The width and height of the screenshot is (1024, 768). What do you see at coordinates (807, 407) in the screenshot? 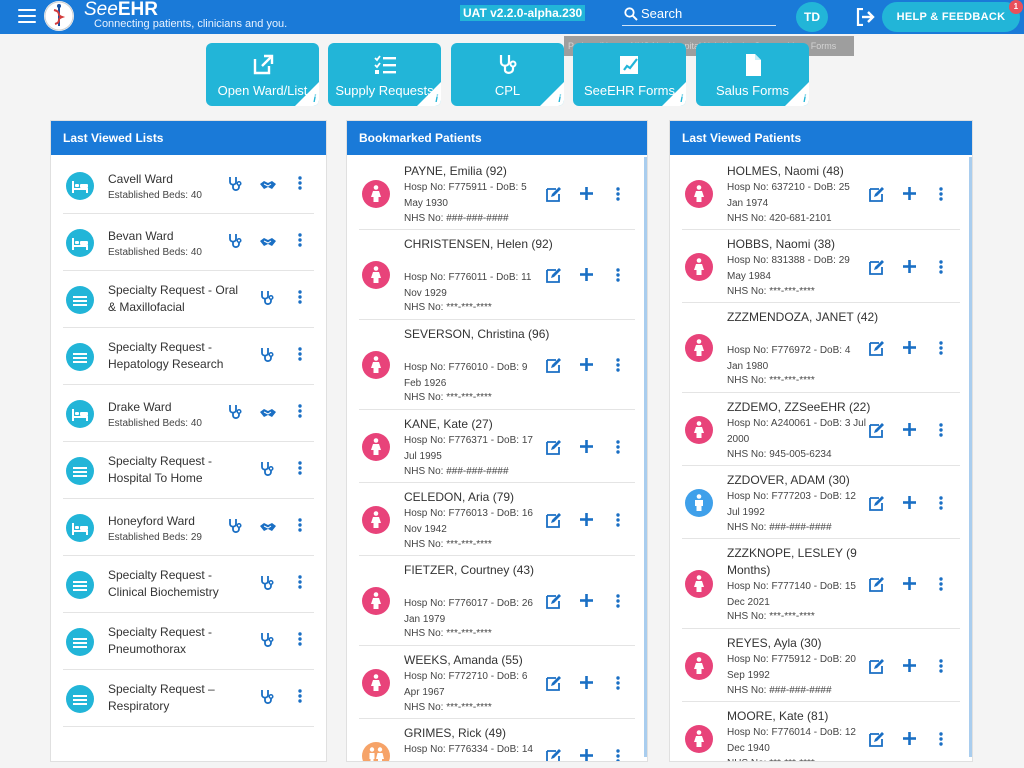
I see `patient-name: ZZDEMO, ZZSeeEHR (22)` at bounding box center [807, 407].